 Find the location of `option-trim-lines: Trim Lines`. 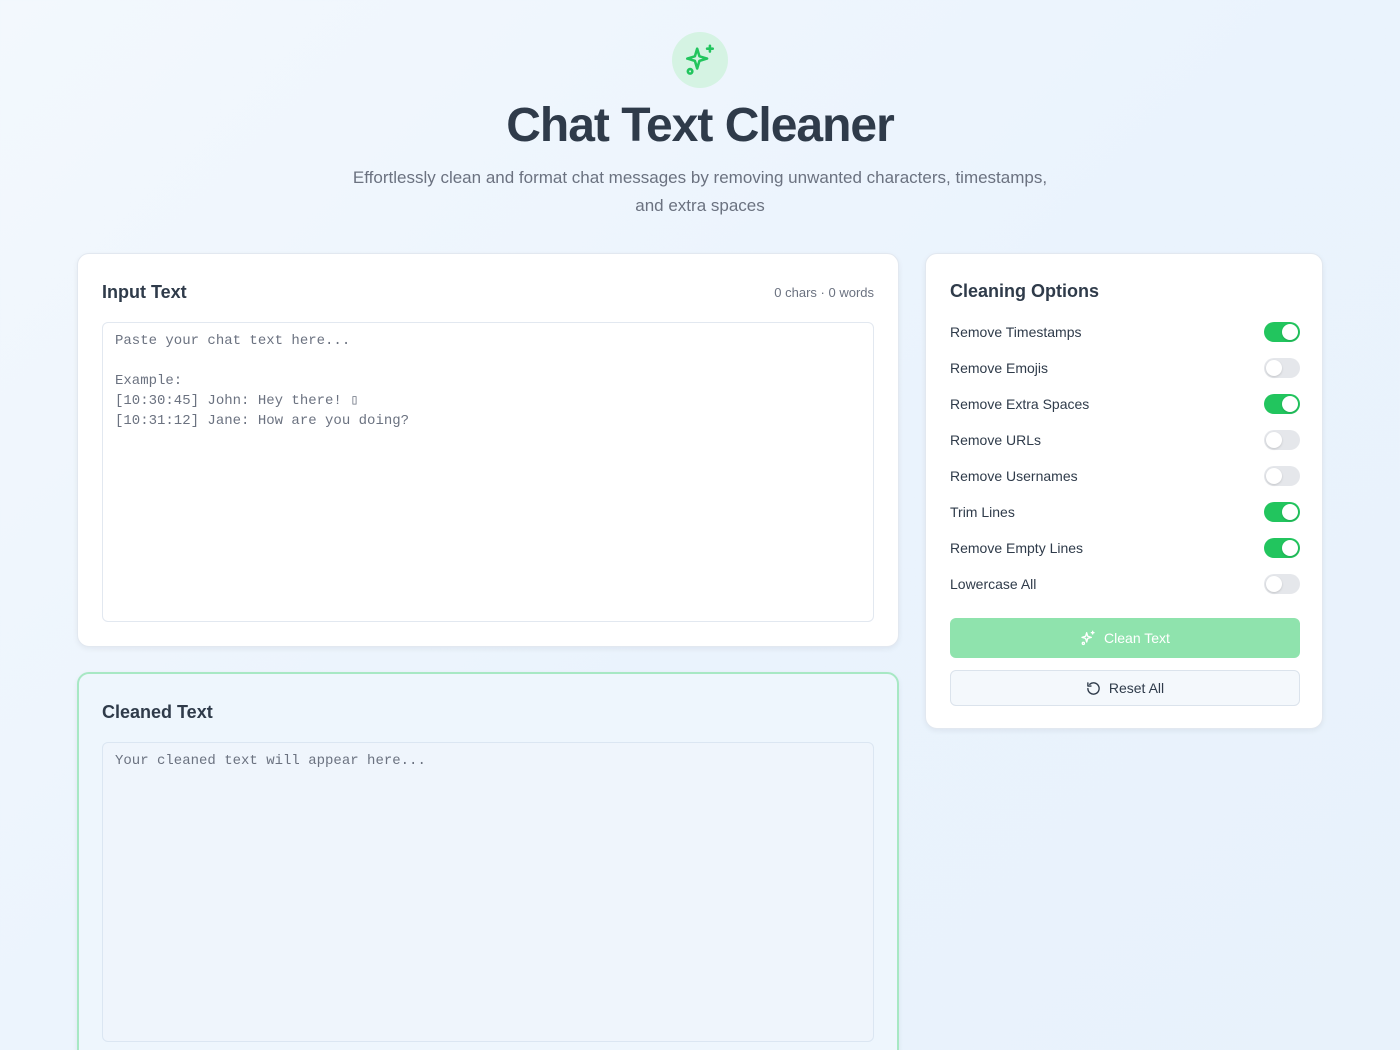

option-trim-lines: Trim Lines is located at coordinates (1125, 512).